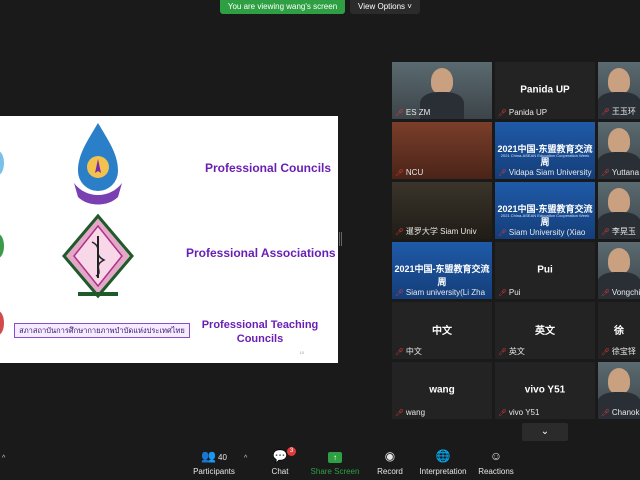  I want to click on participant-name-tag: 🎤︎ NCU, so click(409, 172).